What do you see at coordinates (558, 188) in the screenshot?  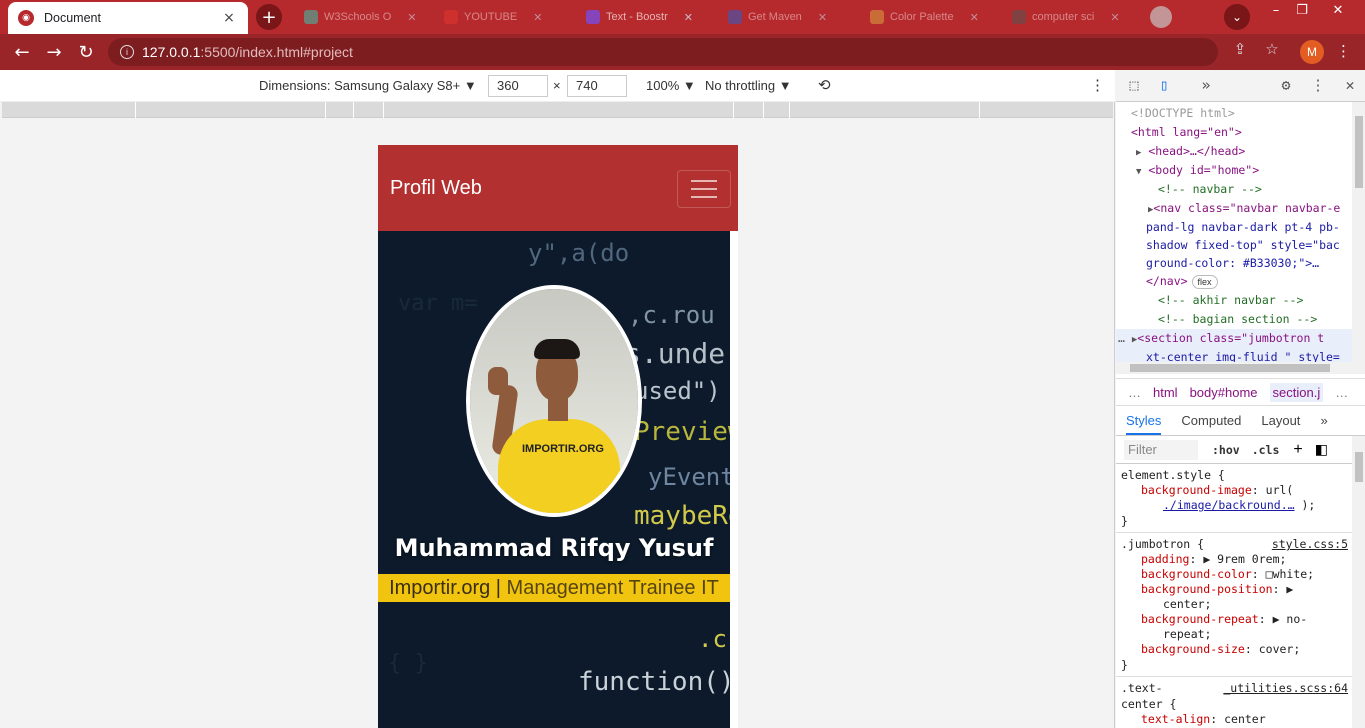 I see `site-navbar: Profil Web` at bounding box center [558, 188].